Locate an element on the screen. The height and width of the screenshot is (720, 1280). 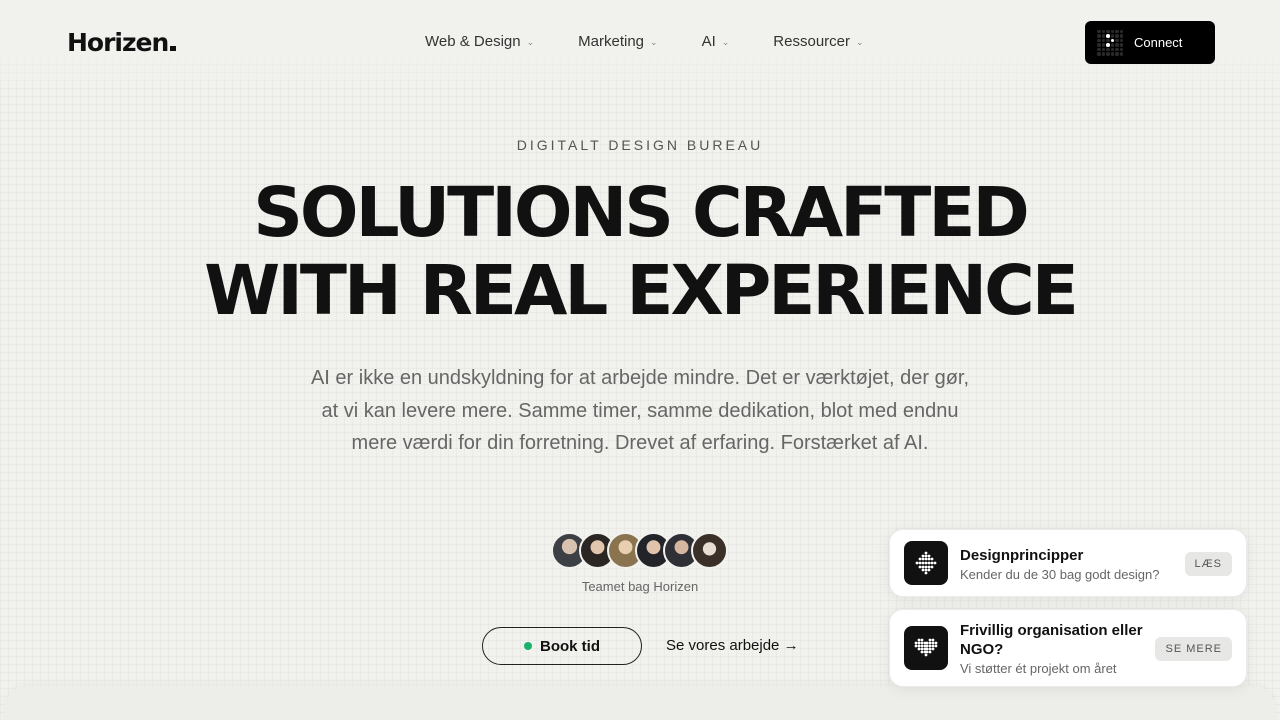
nav-item-label: Marketing is located at coordinates (611, 41).